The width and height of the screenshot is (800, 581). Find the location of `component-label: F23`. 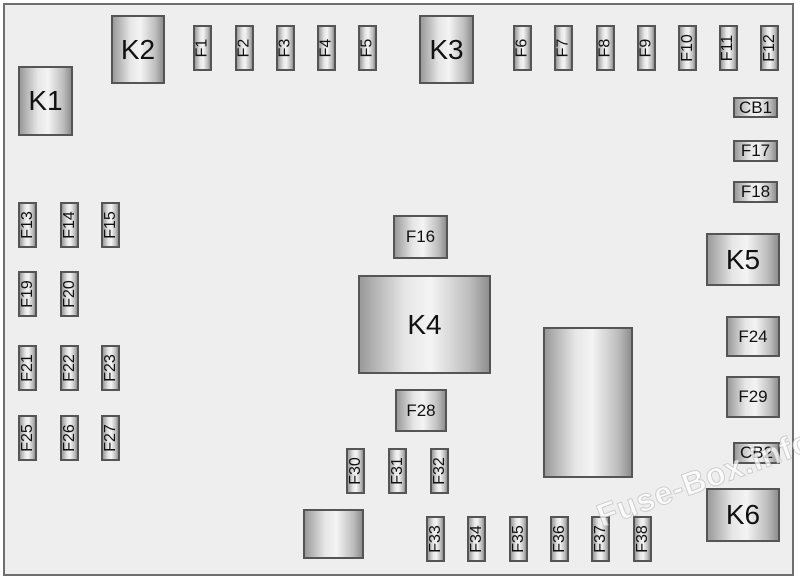

component-label: F23 is located at coordinates (110, 368).